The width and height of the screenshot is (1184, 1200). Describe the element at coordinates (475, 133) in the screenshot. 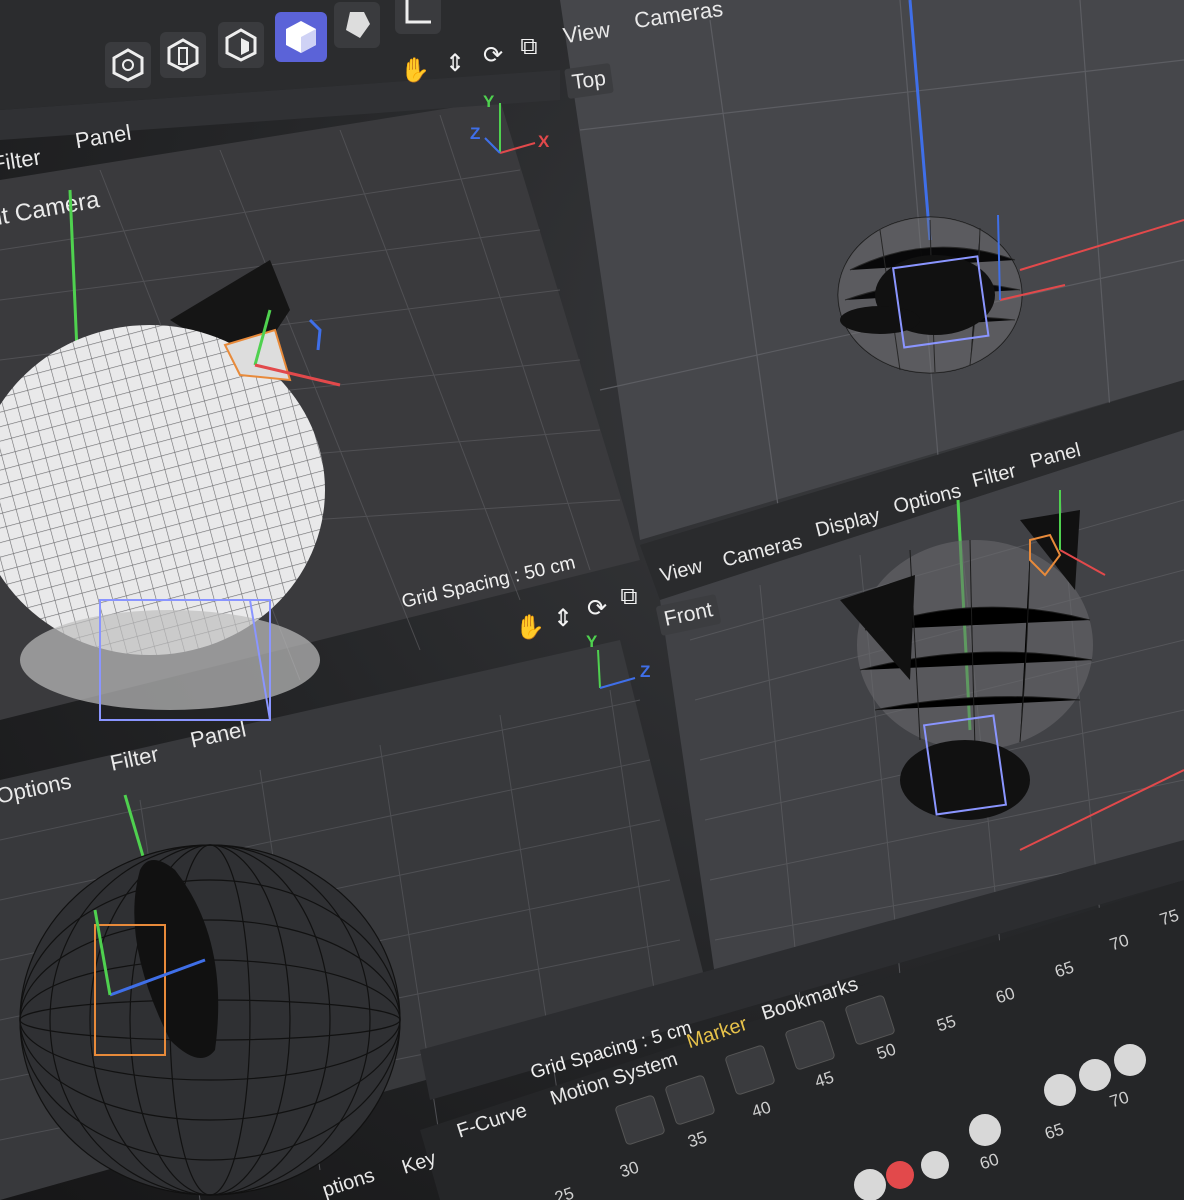

I see `perspective-axis-z: Z` at that location.